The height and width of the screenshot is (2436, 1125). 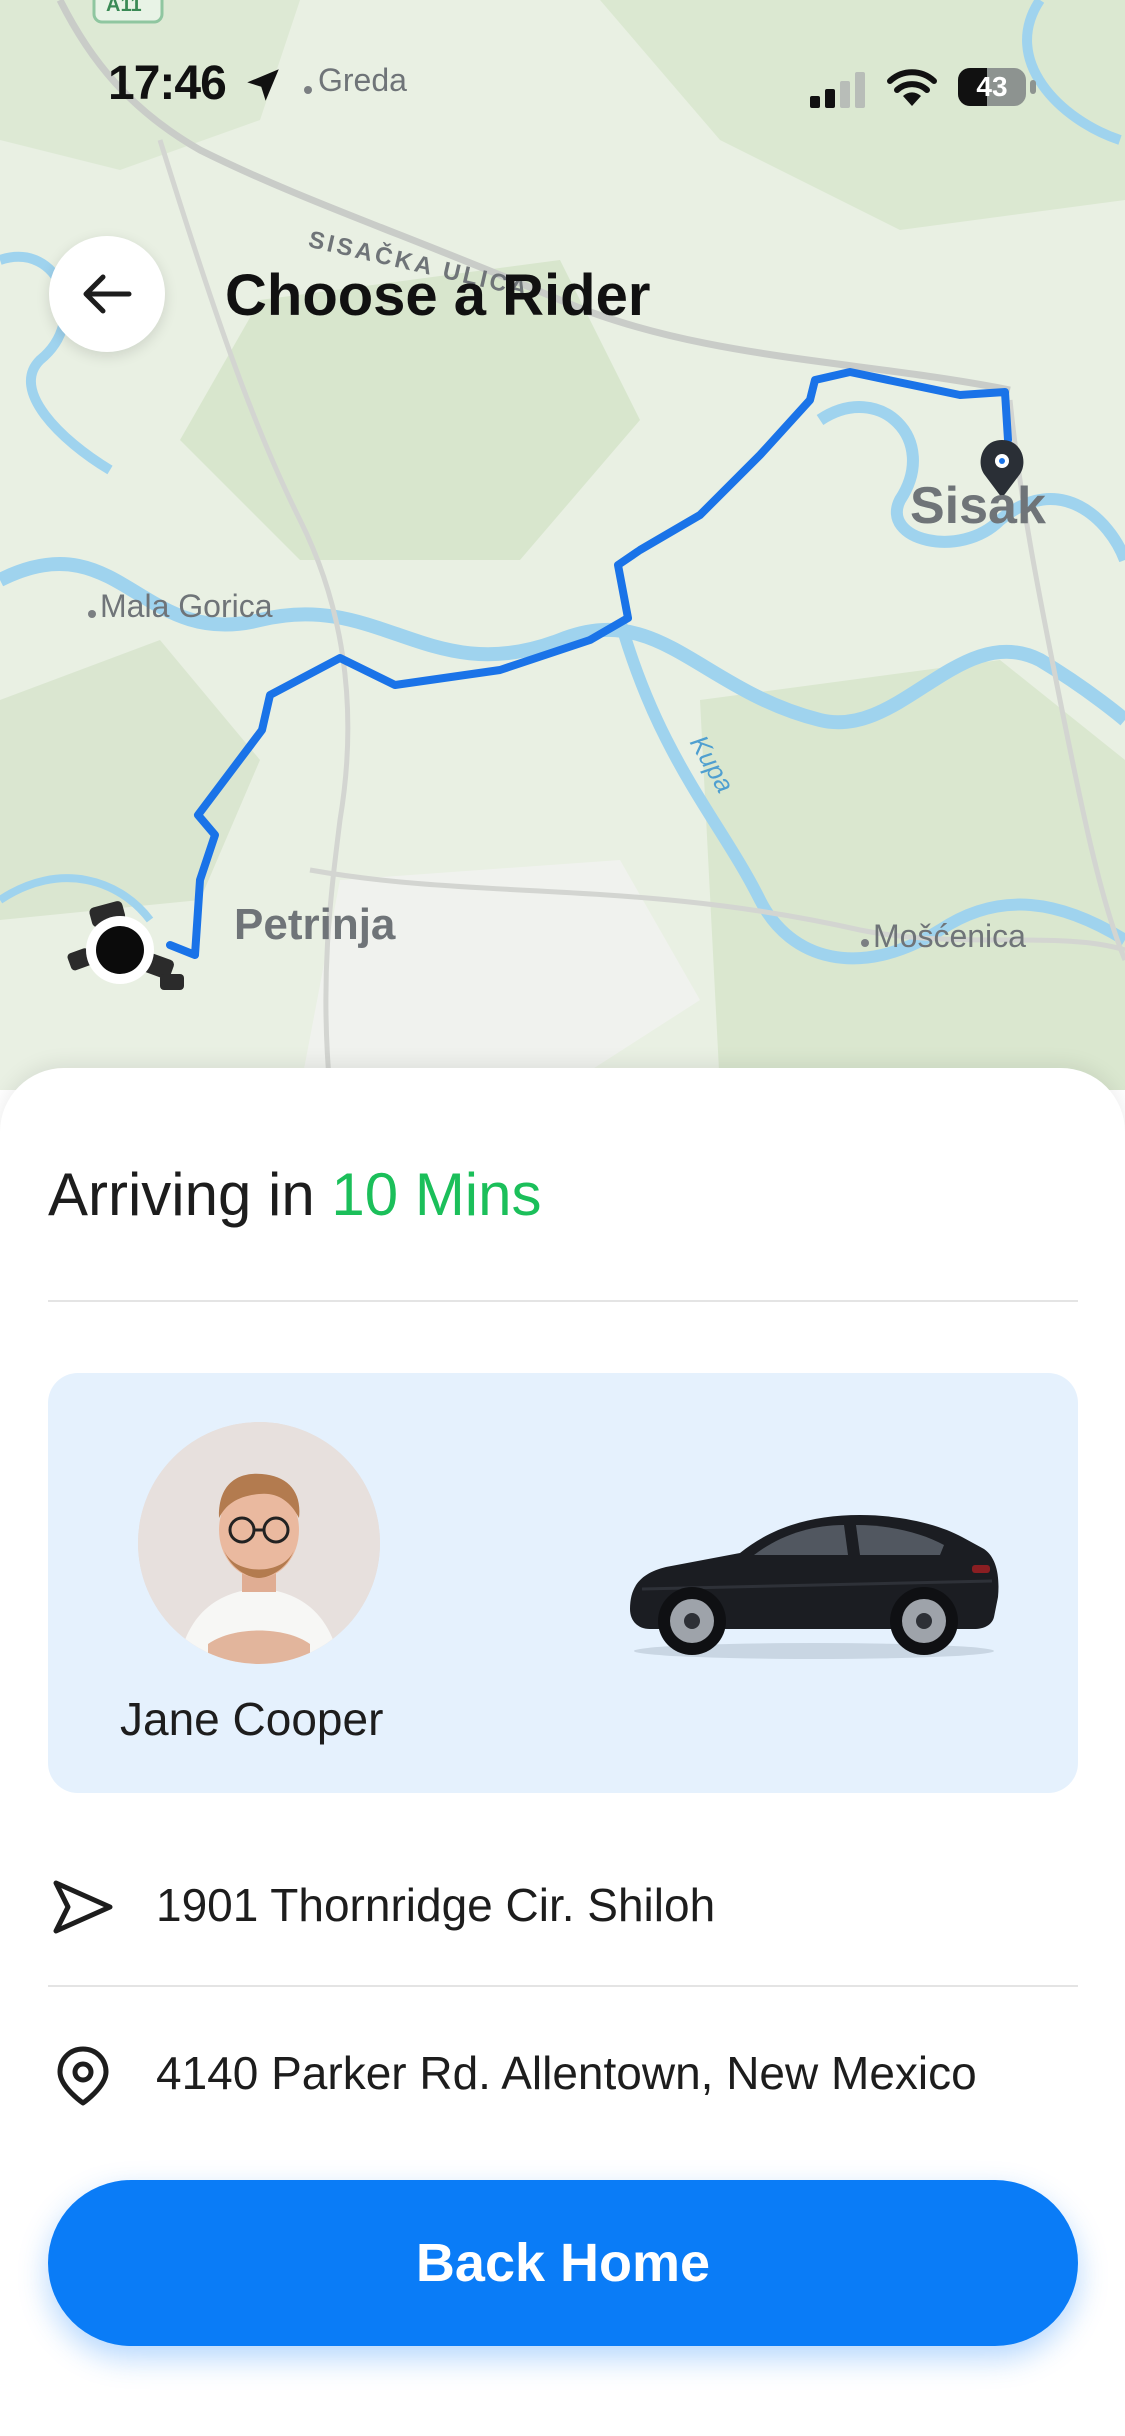 I want to click on pickup-address-row: 1901 Thornridge Cir. Shiloh, so click(x=563, y=1905).